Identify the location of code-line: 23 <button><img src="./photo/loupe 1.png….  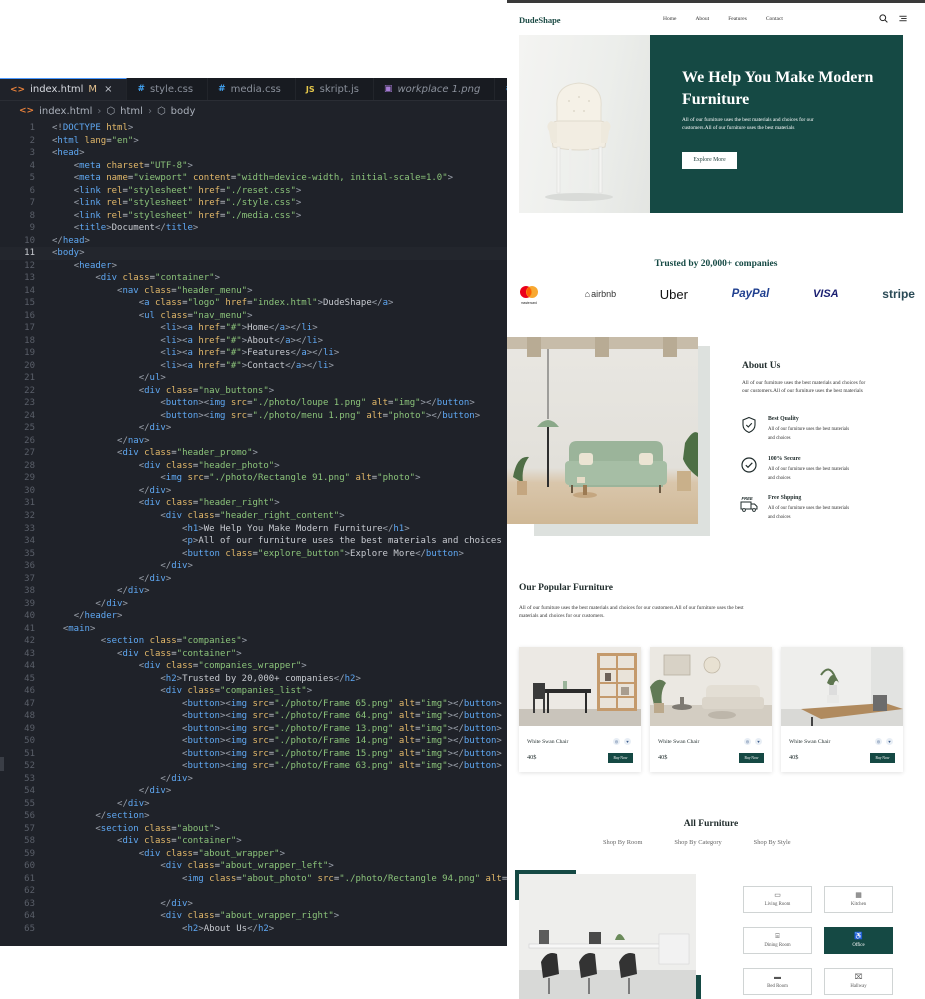
(253, 403).